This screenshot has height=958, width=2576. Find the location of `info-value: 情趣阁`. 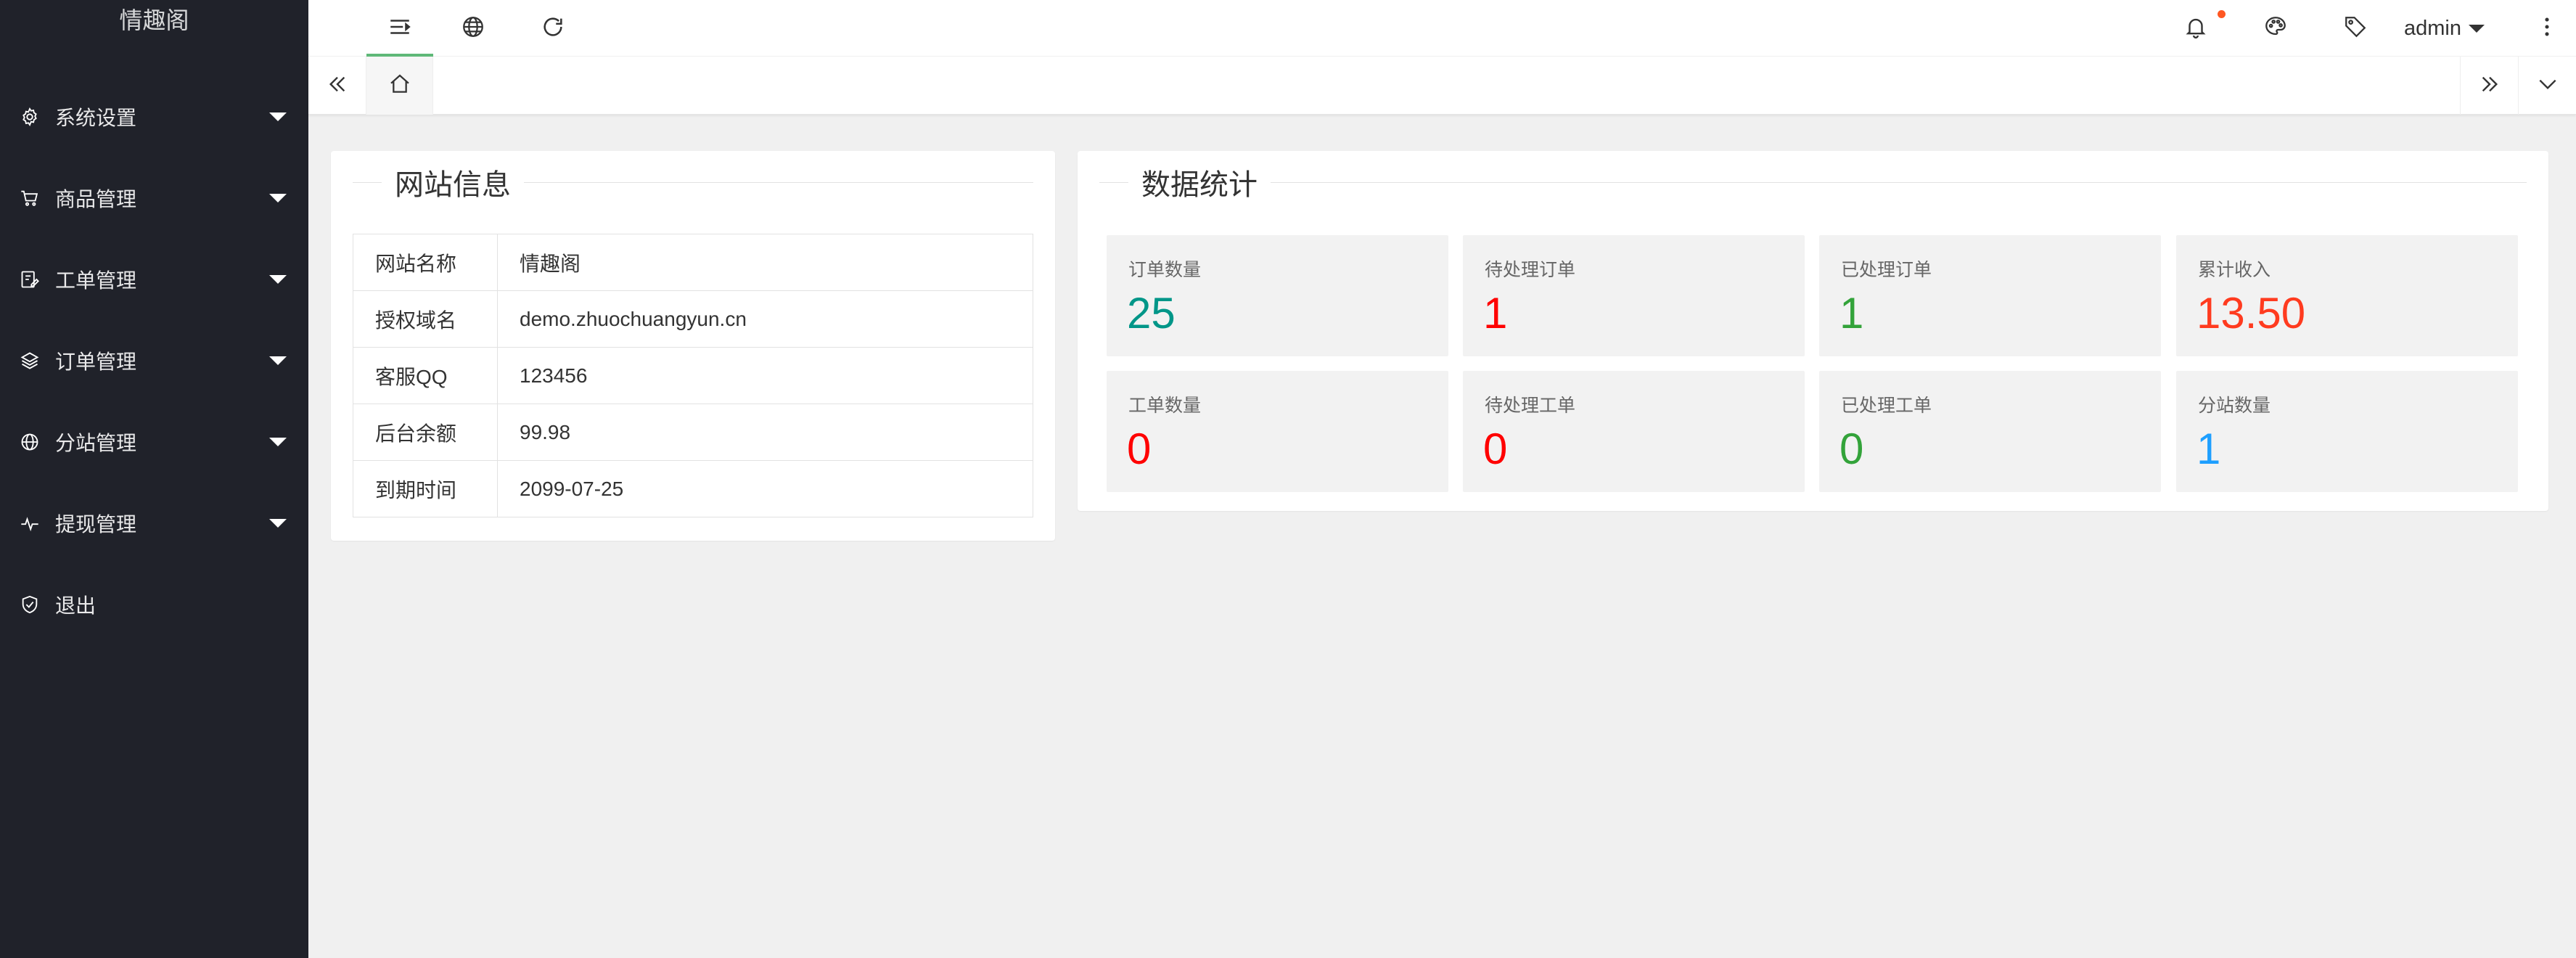

info-value: 情趣阁 is located at coordinates (765, 262).